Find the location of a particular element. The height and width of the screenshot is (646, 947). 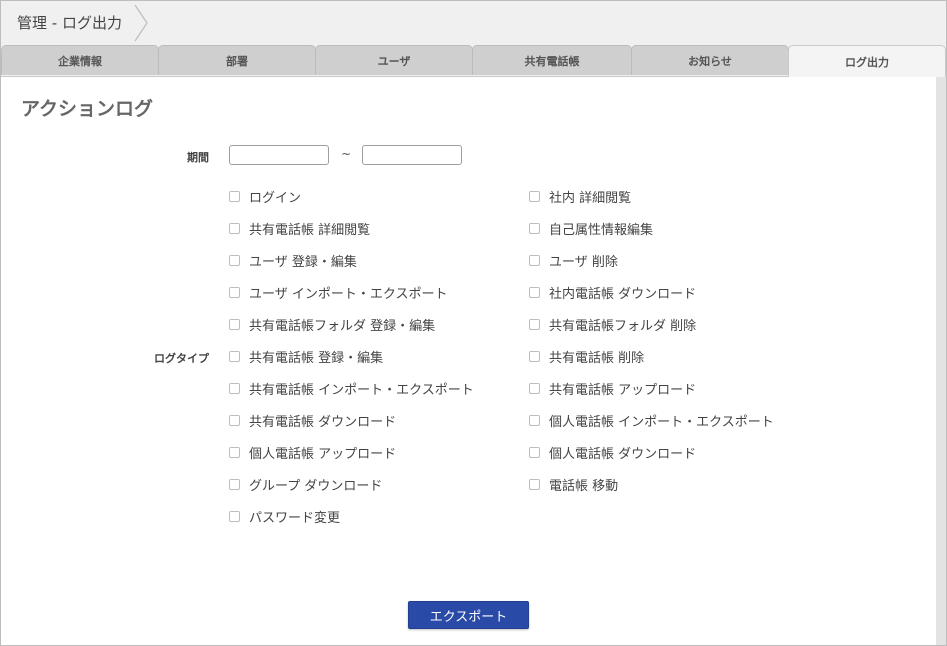

period-label: 期間 is located at coordinates (198, 157).